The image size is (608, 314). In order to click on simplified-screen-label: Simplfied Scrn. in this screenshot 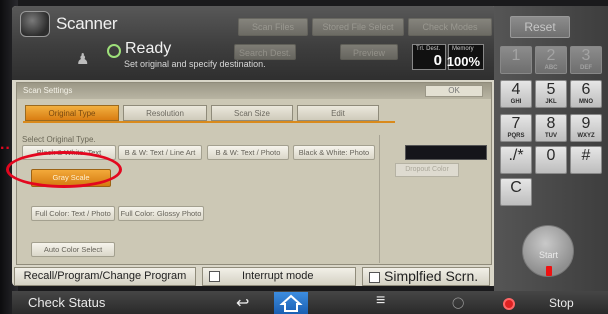, I will do `click(431, 276)`.